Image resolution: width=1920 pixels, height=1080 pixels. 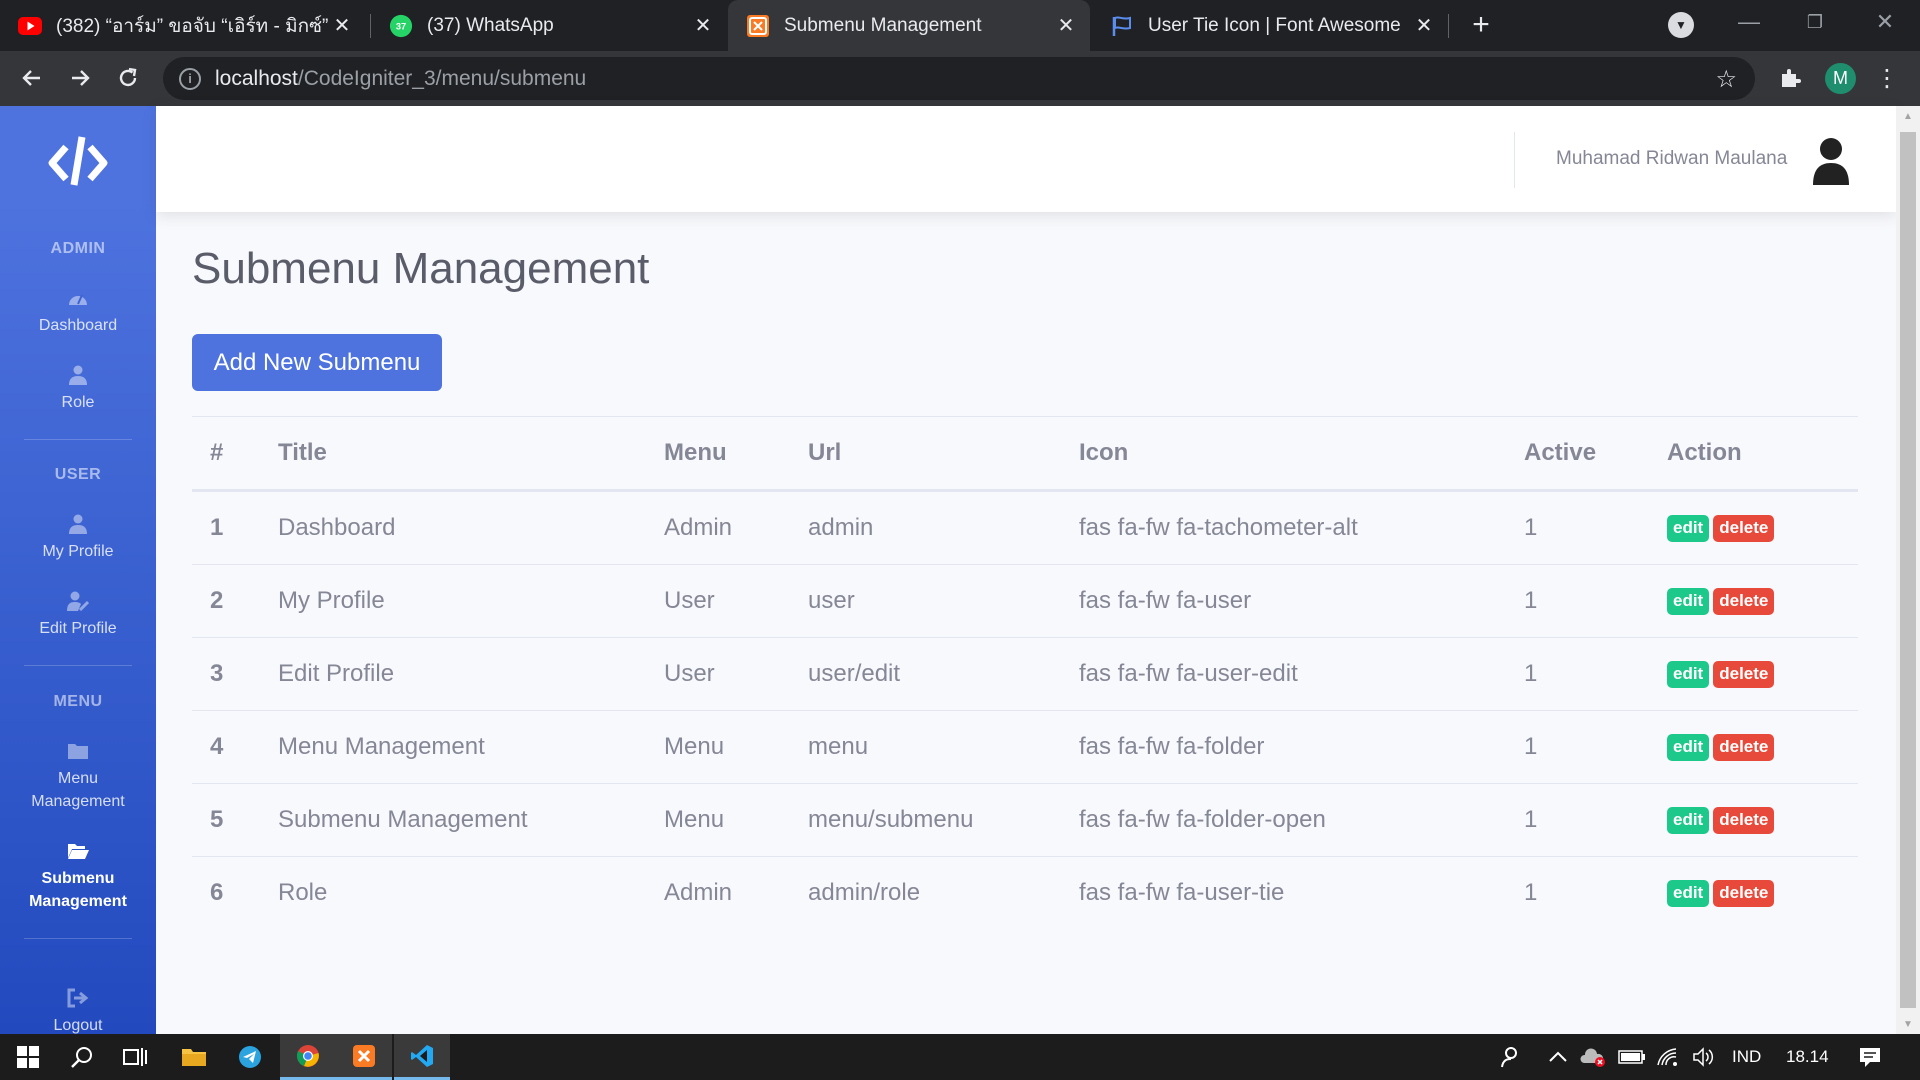 What do you see at coordinates (1481, 25) in the screenshot?
I see `new-tab-button: +` at bounding box center [1481, 25].